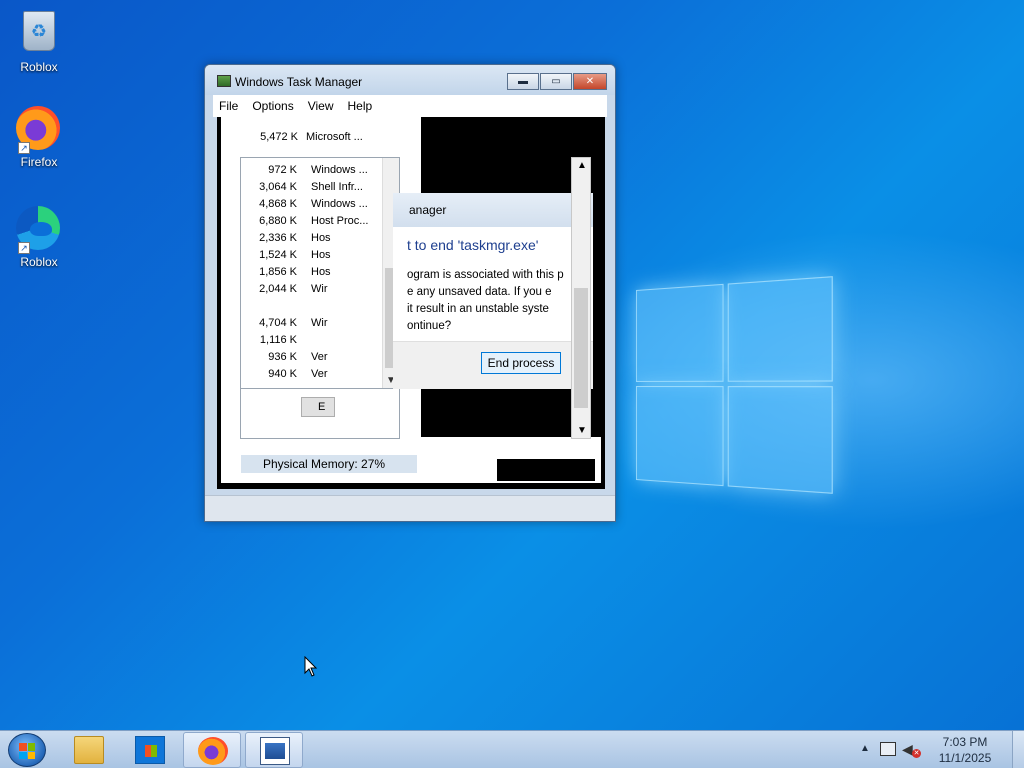  Describe the element at coordinates (410, 106) in the screenshot. I see `menu-bar: File Options View Help` at that location.